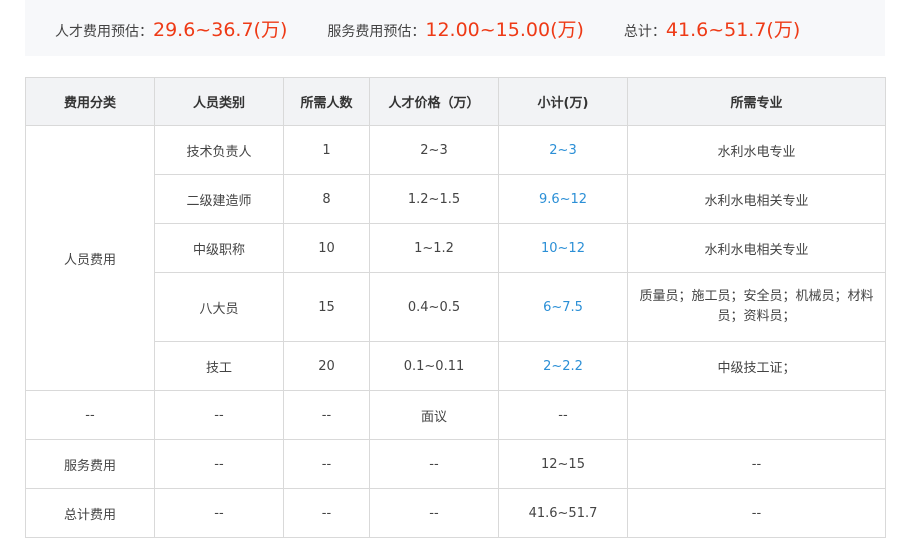 The height and width of the screenshot is (552, 907). I want to click on cell-count: 8, so click(326, 199).